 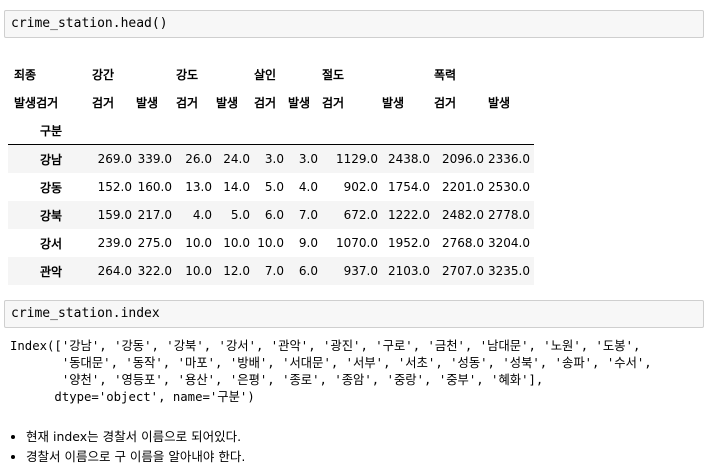 I want to click on table-cell: 2530.0, so click(x=509, y=187).